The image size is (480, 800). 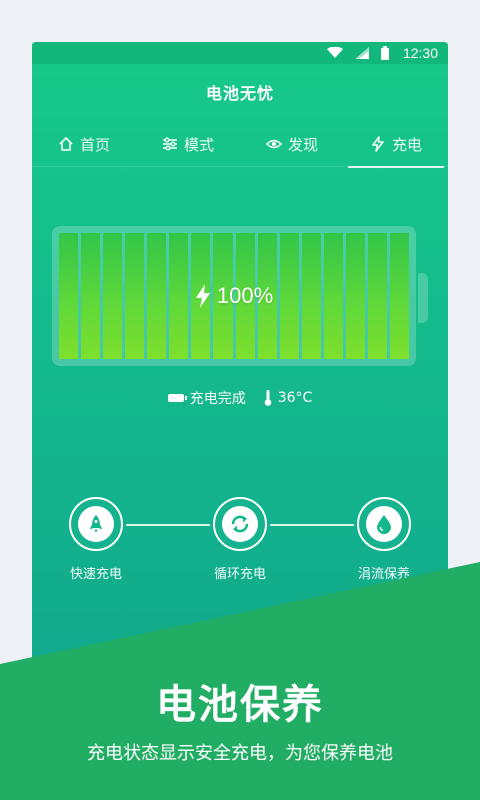 What do you see at coordinates (302, 144) in the screenshot?
I see `tab-discover-label: 发现` at bounding box center [302, 144].